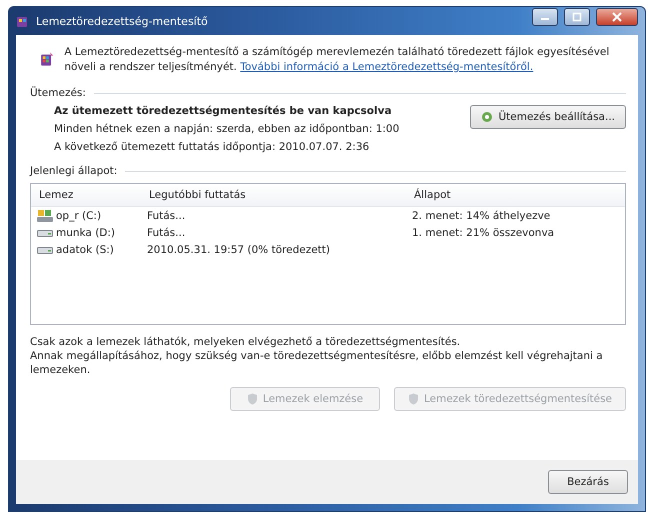 Image resolution: width=656 pixels, height=521 pixels. What do you see at coordinates (223, 111) in the screenshot?
I see `schedule-status: Az ütemezett töredezettségmentesítés be van kapcsolva` at bounding box center [223, 111].